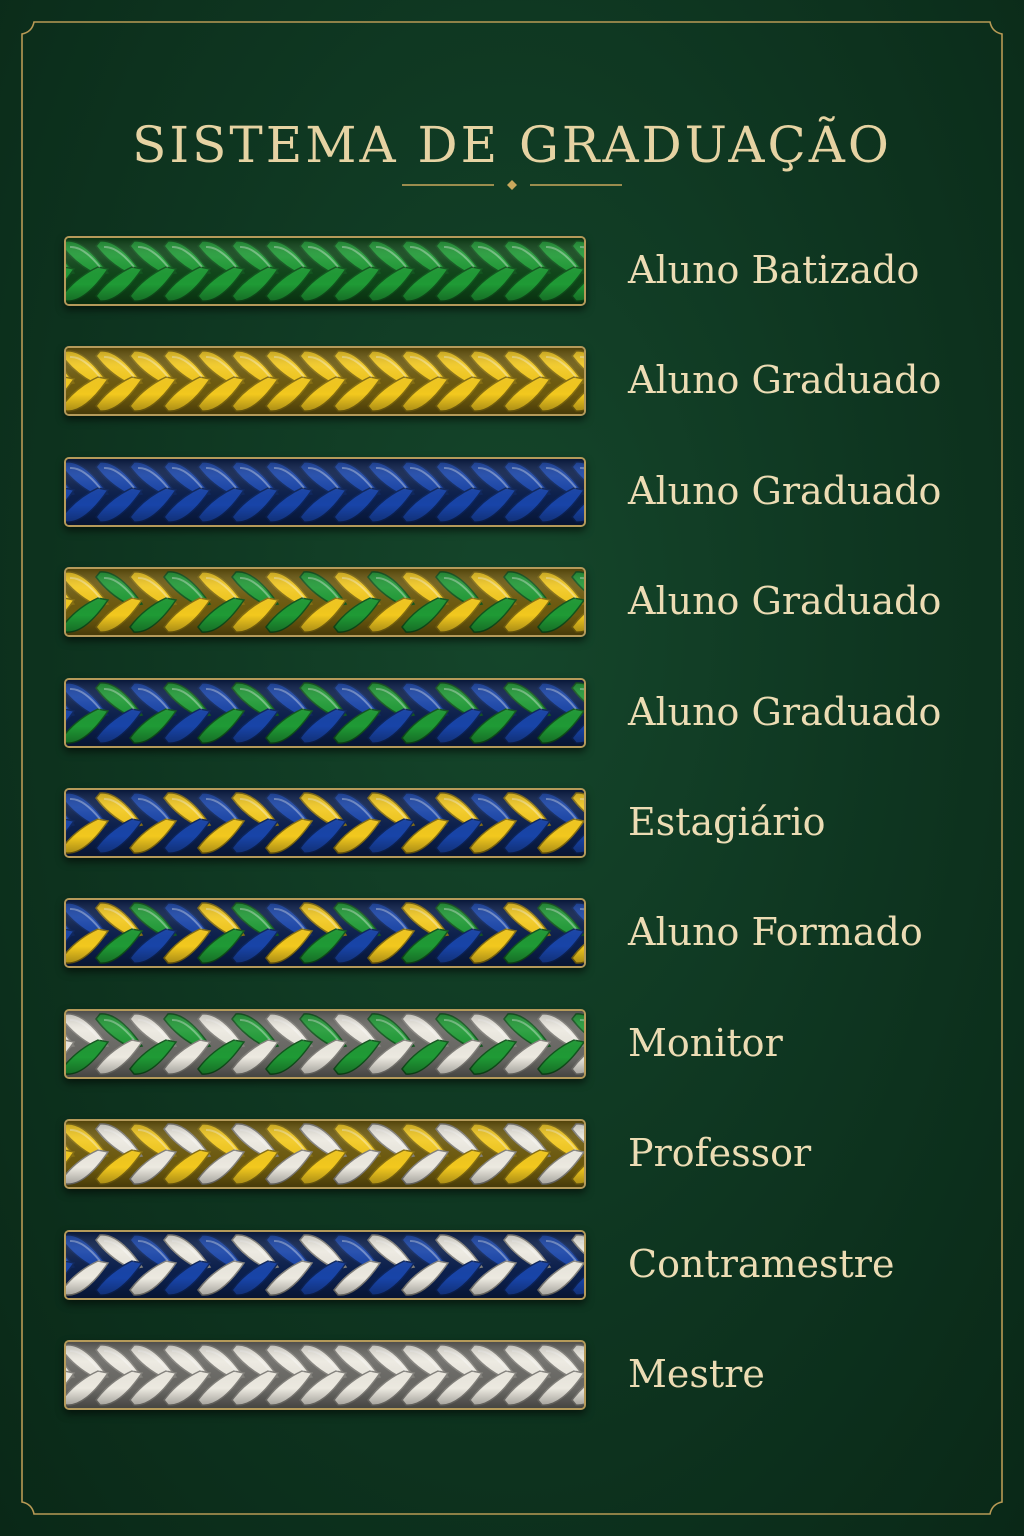 The image size is (1024, 1536). I want to click on rank-row: Aluno Batizado, so click(514, 272).